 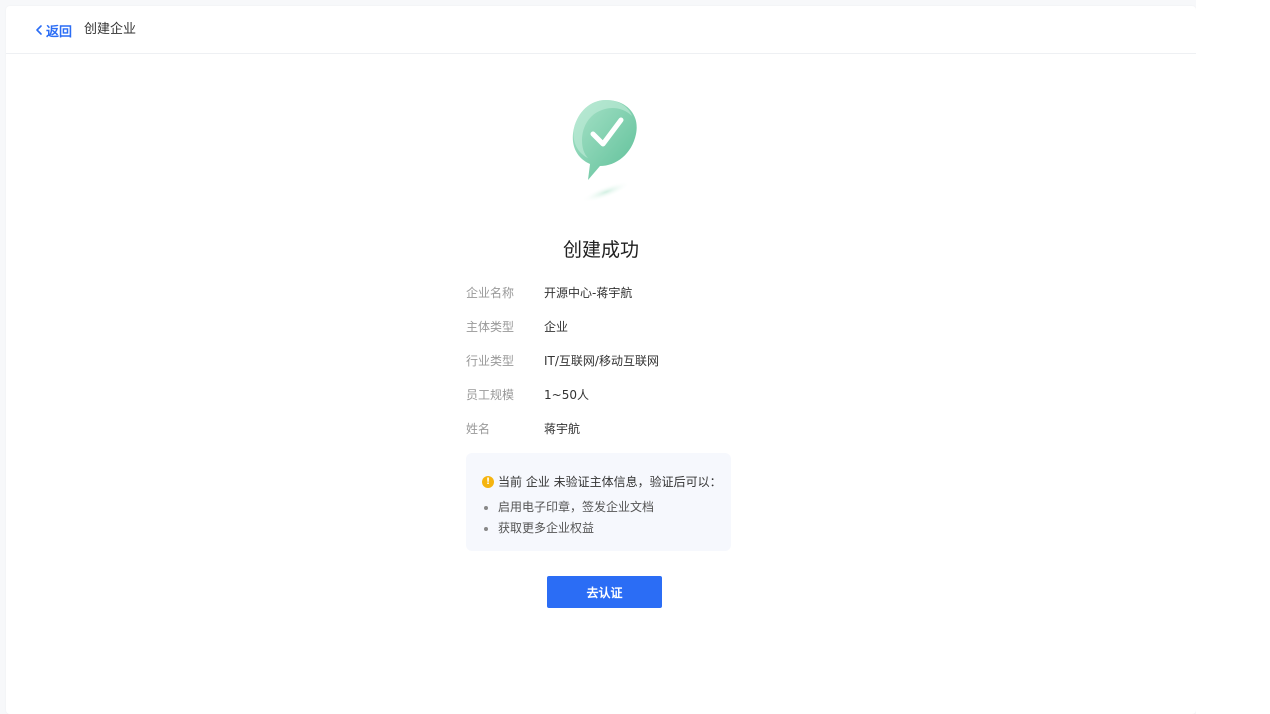 What do you see at coordinates (488, 481) in the screenshot?
I see `warning-icon: !` at bounding box center [488, 481].